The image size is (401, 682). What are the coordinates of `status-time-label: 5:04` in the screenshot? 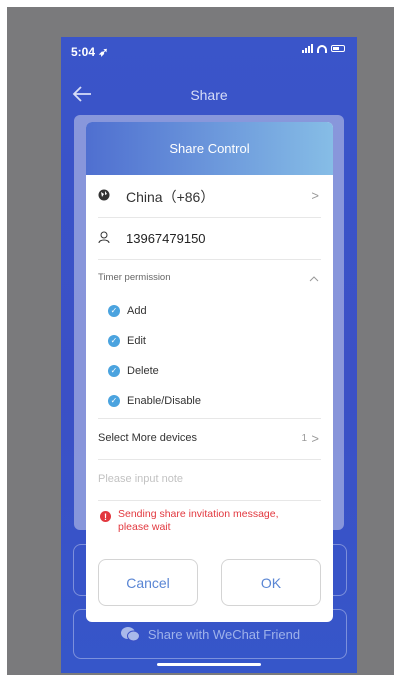 It's located at (83, 52).